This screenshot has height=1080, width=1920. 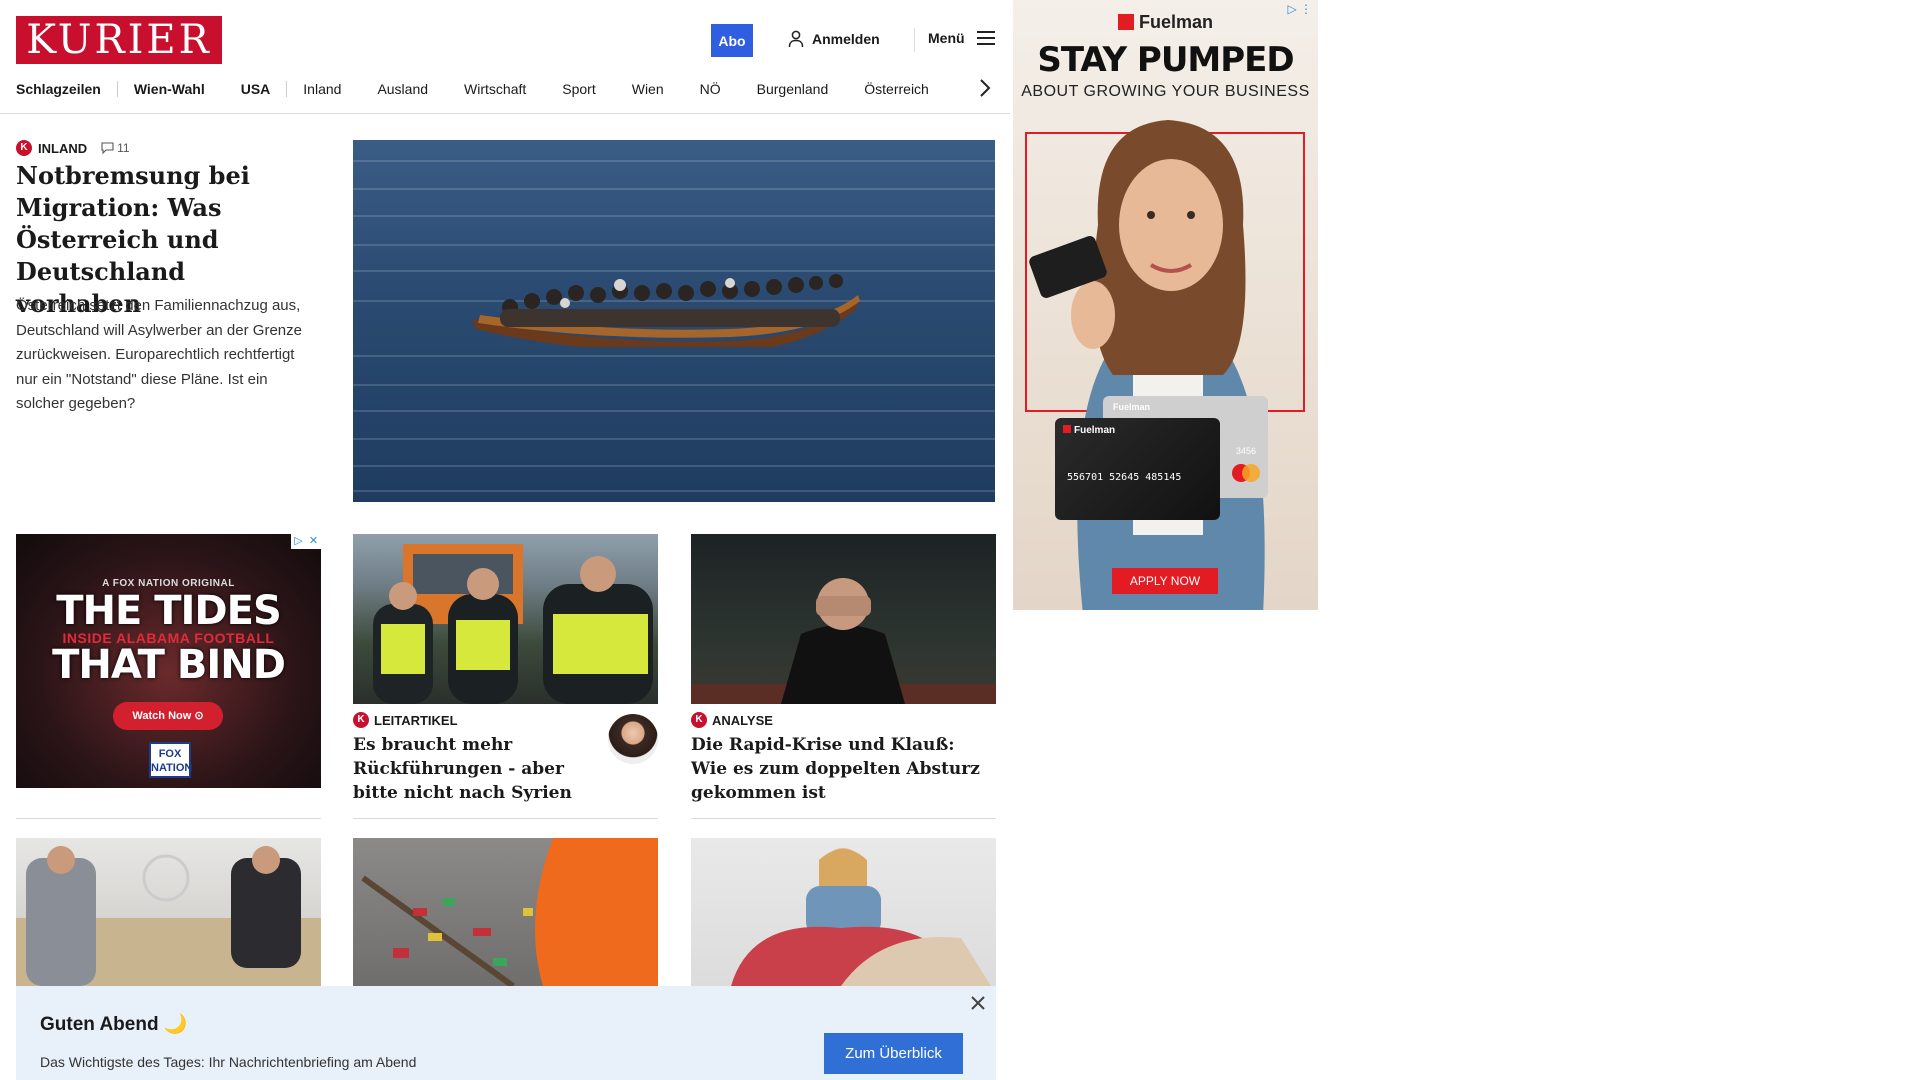 What do you see at coordinates (119, 40) in the screenshot?
I see `kurier-logo: KURIER` at bounding box center [119, 40].